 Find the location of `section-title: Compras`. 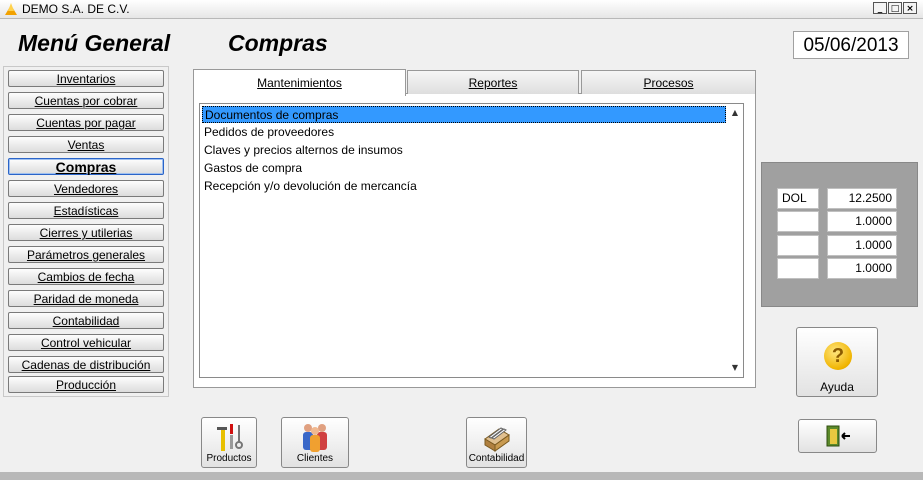

section-title: Compras is located at coordinates (278, 43).